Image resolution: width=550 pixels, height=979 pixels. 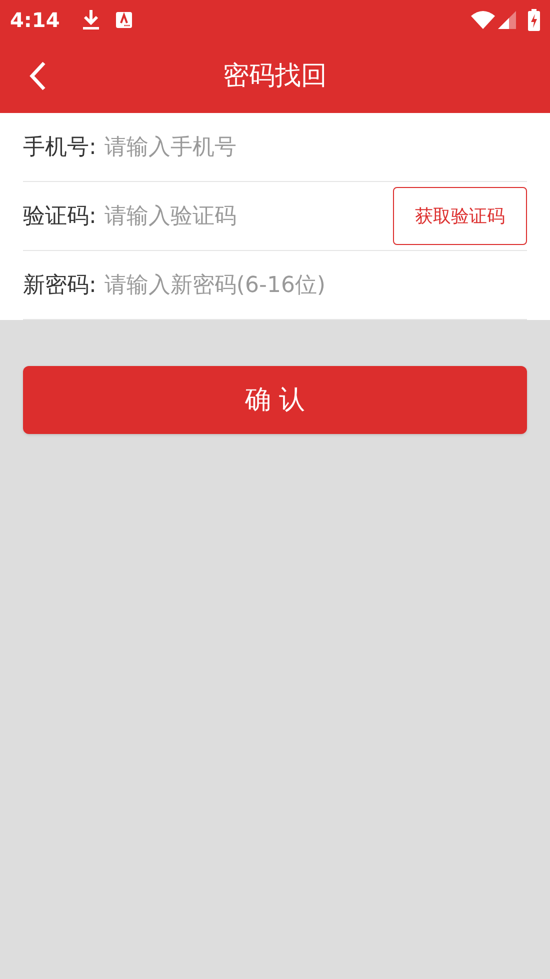 I want to click on input-field: 请输入验证码, so click(x=248, y=216).